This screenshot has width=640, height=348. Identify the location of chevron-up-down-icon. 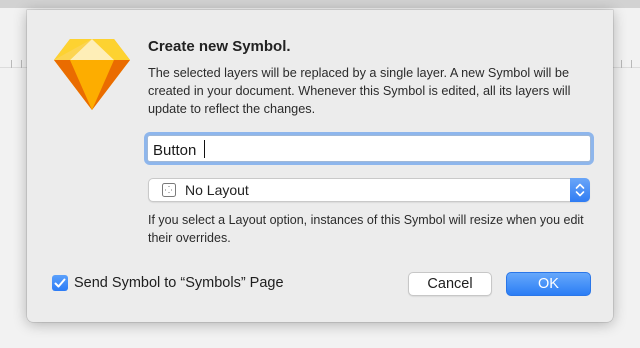
(580, 190).